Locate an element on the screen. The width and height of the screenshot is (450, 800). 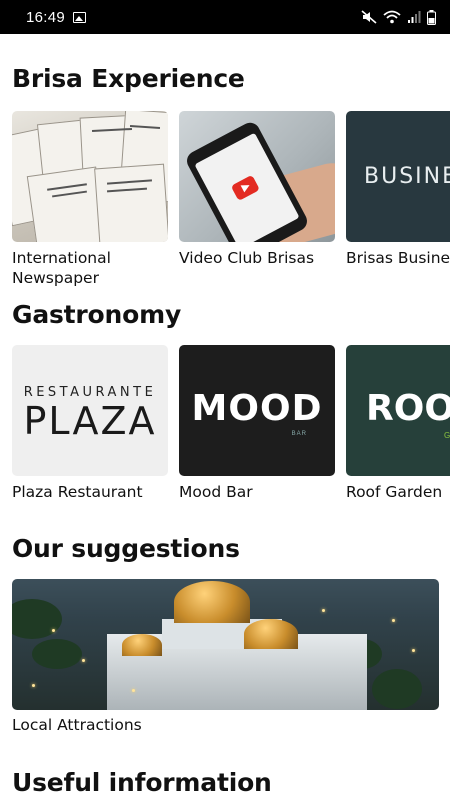
card-label: Mood Bar is located at coordinates (216, 492).